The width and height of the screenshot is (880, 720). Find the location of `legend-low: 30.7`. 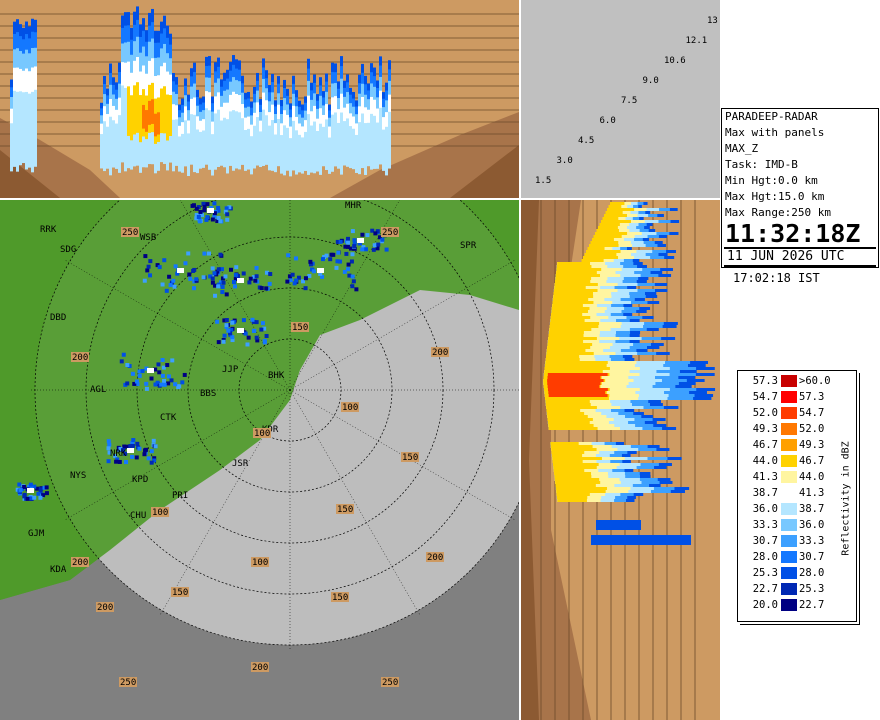

legend-low: 30.7 is located at coordinates (765, 541).